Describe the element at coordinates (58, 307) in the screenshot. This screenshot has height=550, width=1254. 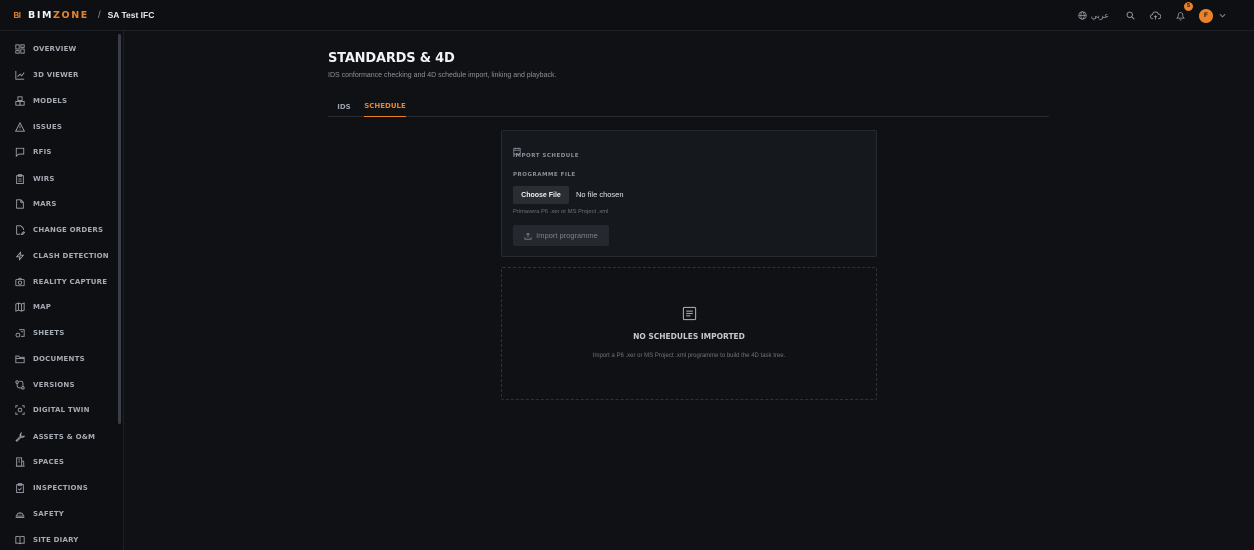
I see `sidebar-item-map: MAP` at that location.